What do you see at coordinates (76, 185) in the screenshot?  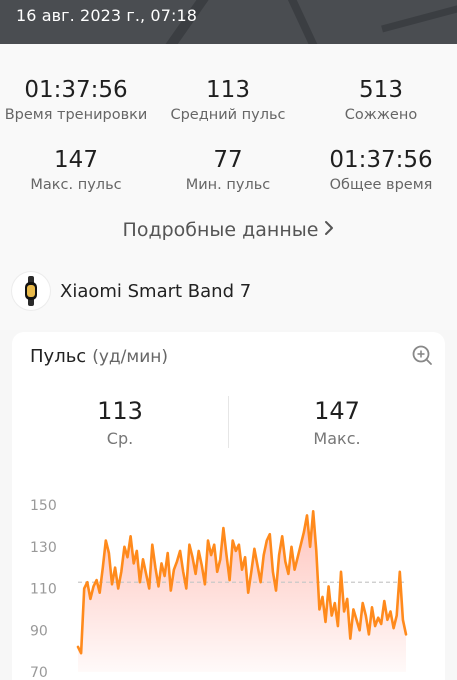 I see `stat-label: Макс. пульс` at bounding box center [76, 185].